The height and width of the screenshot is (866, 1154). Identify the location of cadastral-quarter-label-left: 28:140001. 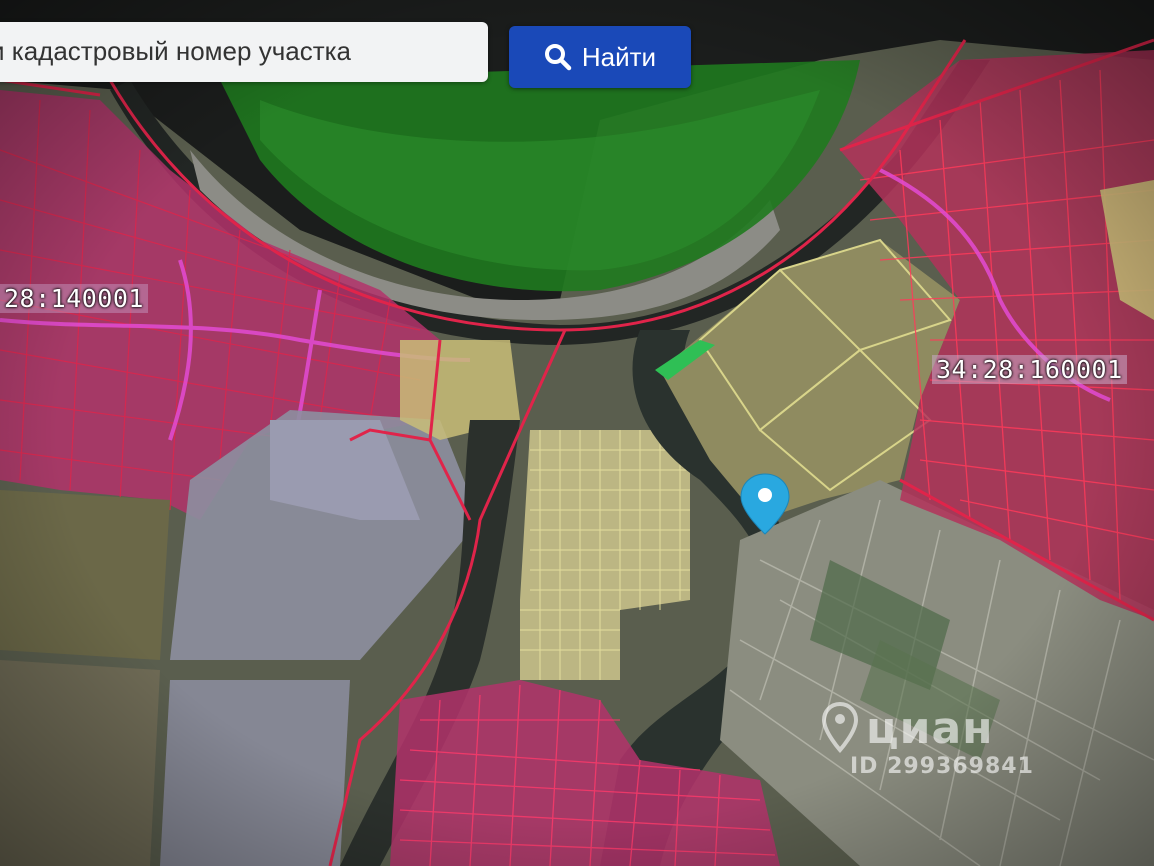
(74, 298).